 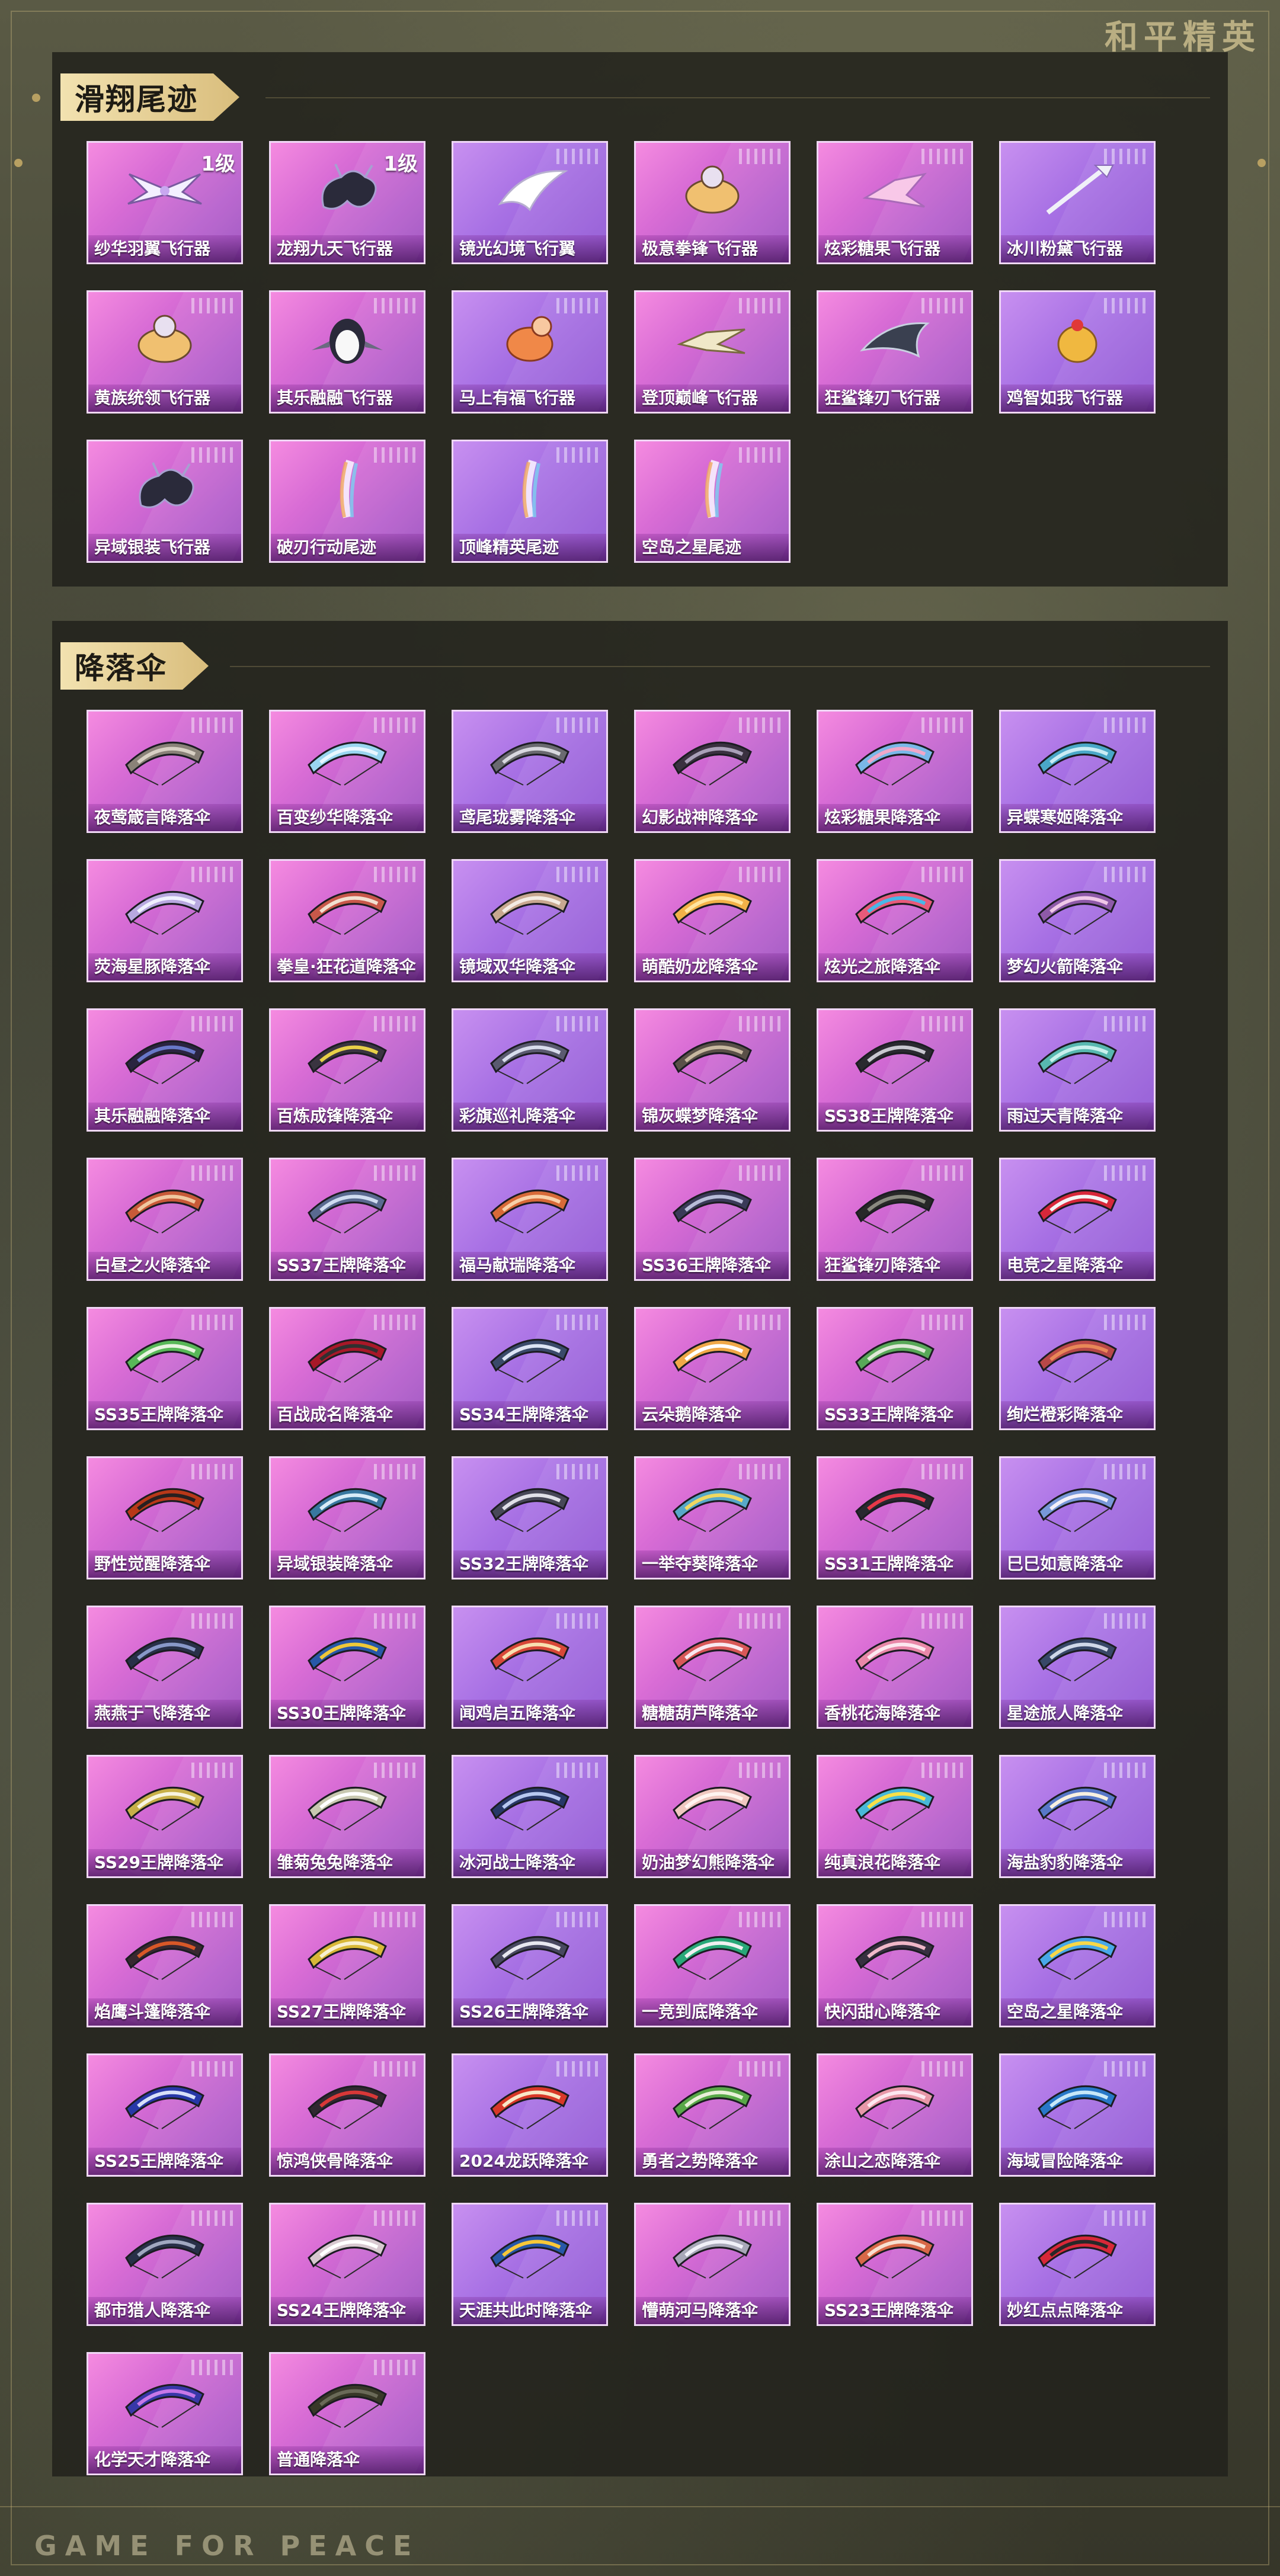 I want to click on glide-item-card: 镜光幻境飞行翼, so click(x=530, y=202).